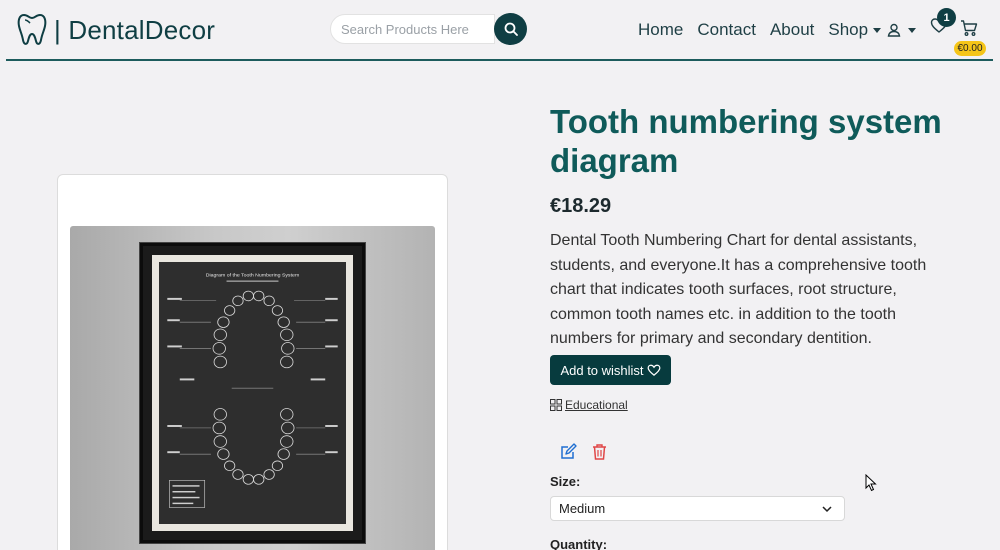 This screenshot has height=550, width=1000. I want to click on navbar: | DentalDecor Home Contact About Shop 1, so click(500, 30).